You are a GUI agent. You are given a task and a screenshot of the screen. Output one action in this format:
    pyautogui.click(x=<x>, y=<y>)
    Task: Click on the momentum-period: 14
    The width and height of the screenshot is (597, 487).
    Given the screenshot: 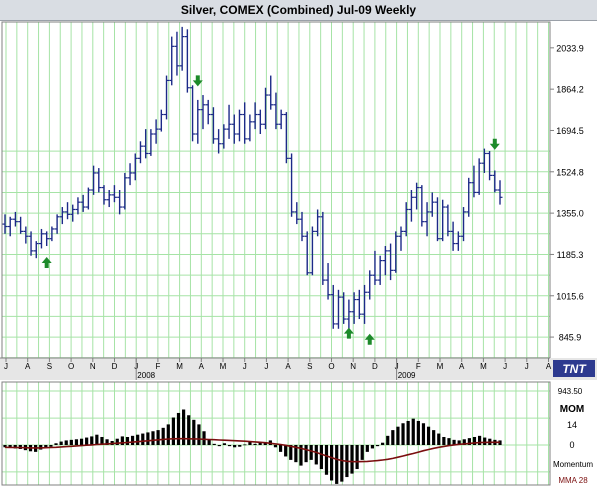 What is the action you would take?
    pyautogui.click(x=572, y=425)
    